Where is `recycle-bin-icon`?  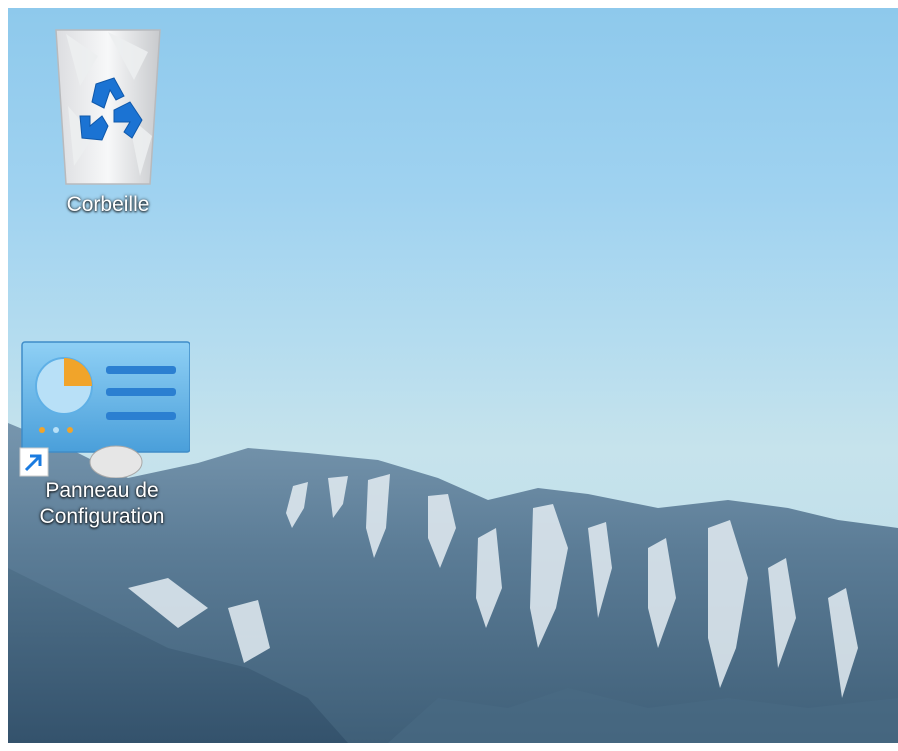
recycle-bin-icon is located at coordinates (108, 107).